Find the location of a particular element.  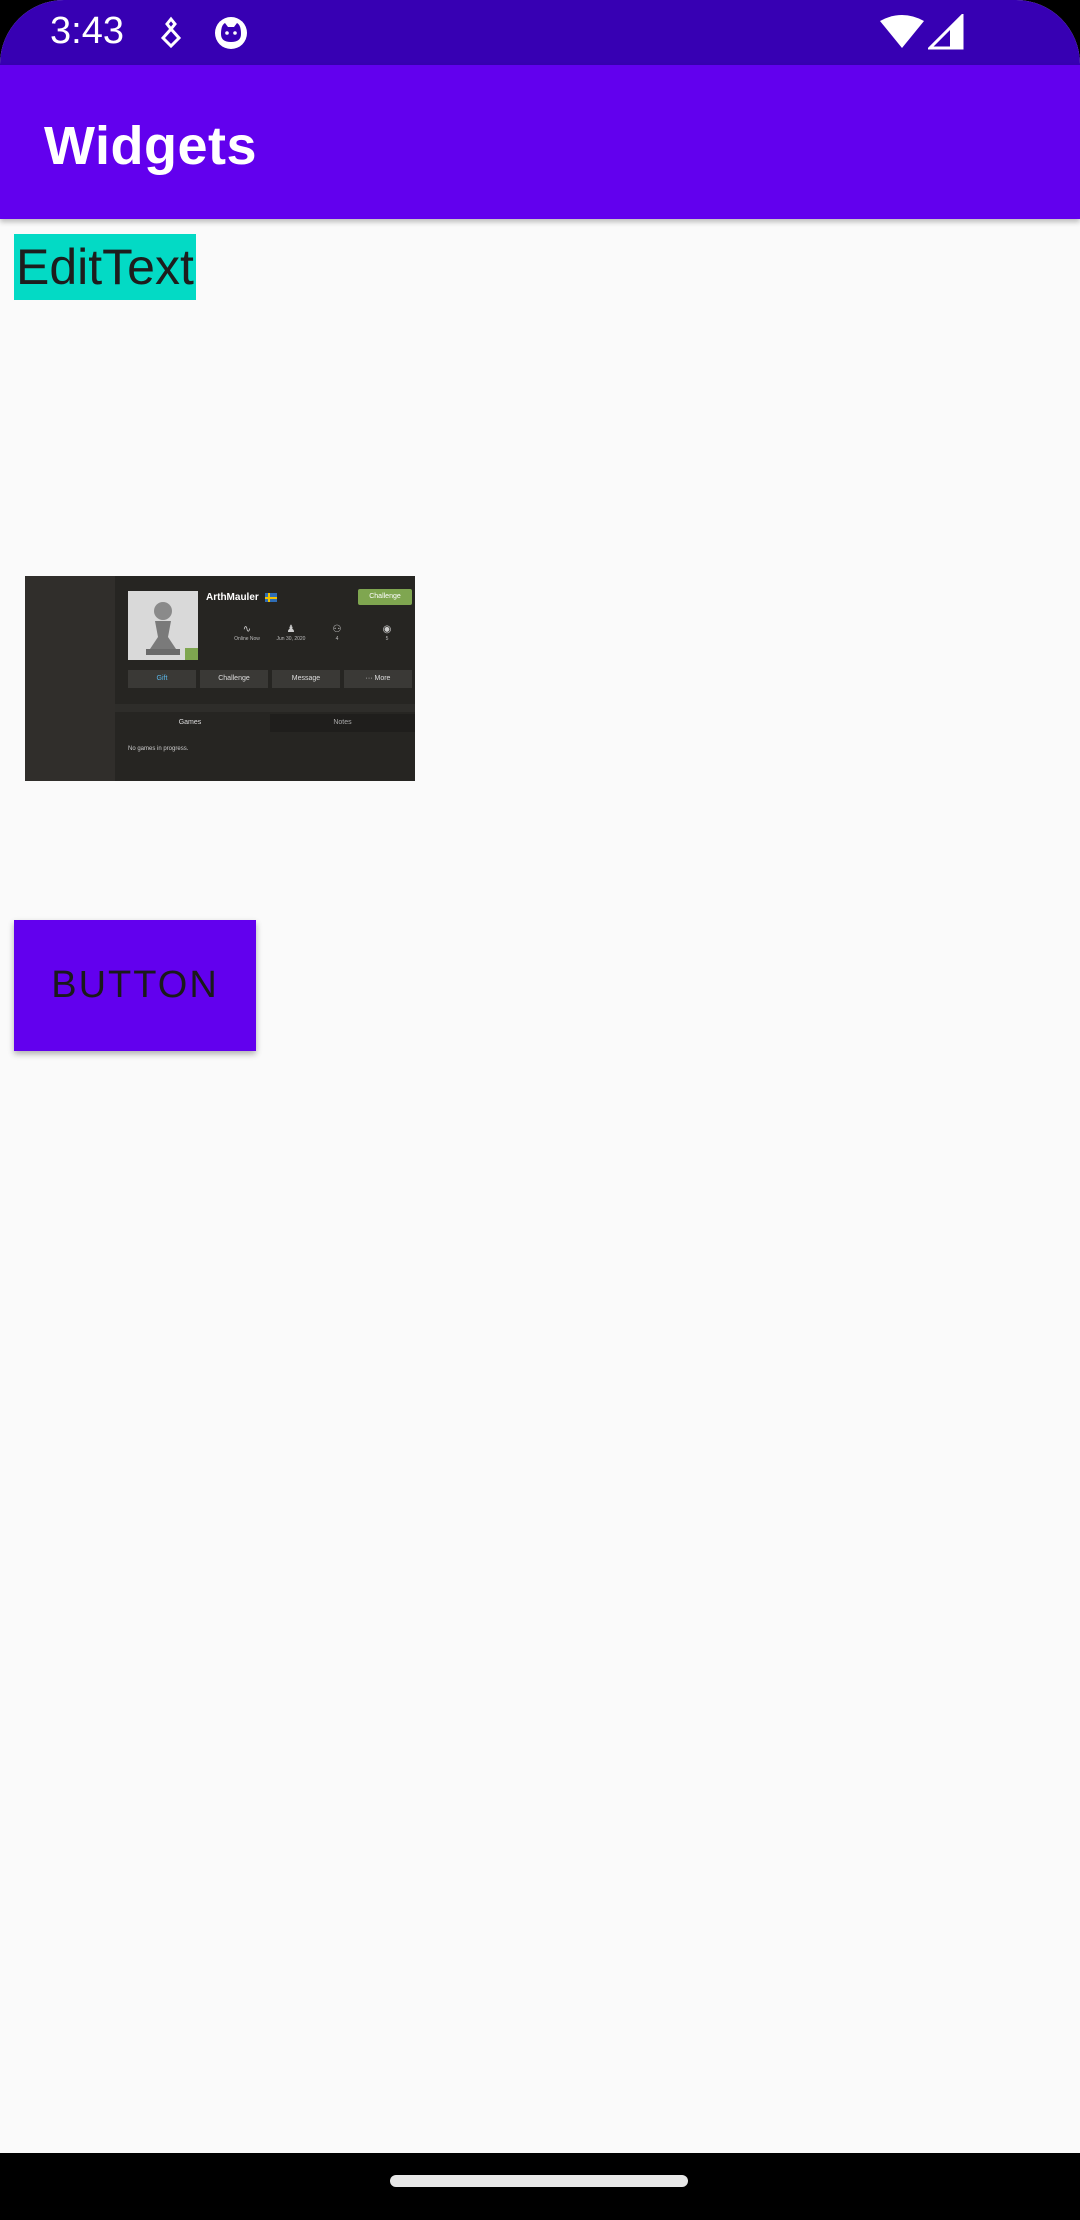

image-challenge-badge: Challenge is located at coordinates (385, 597).